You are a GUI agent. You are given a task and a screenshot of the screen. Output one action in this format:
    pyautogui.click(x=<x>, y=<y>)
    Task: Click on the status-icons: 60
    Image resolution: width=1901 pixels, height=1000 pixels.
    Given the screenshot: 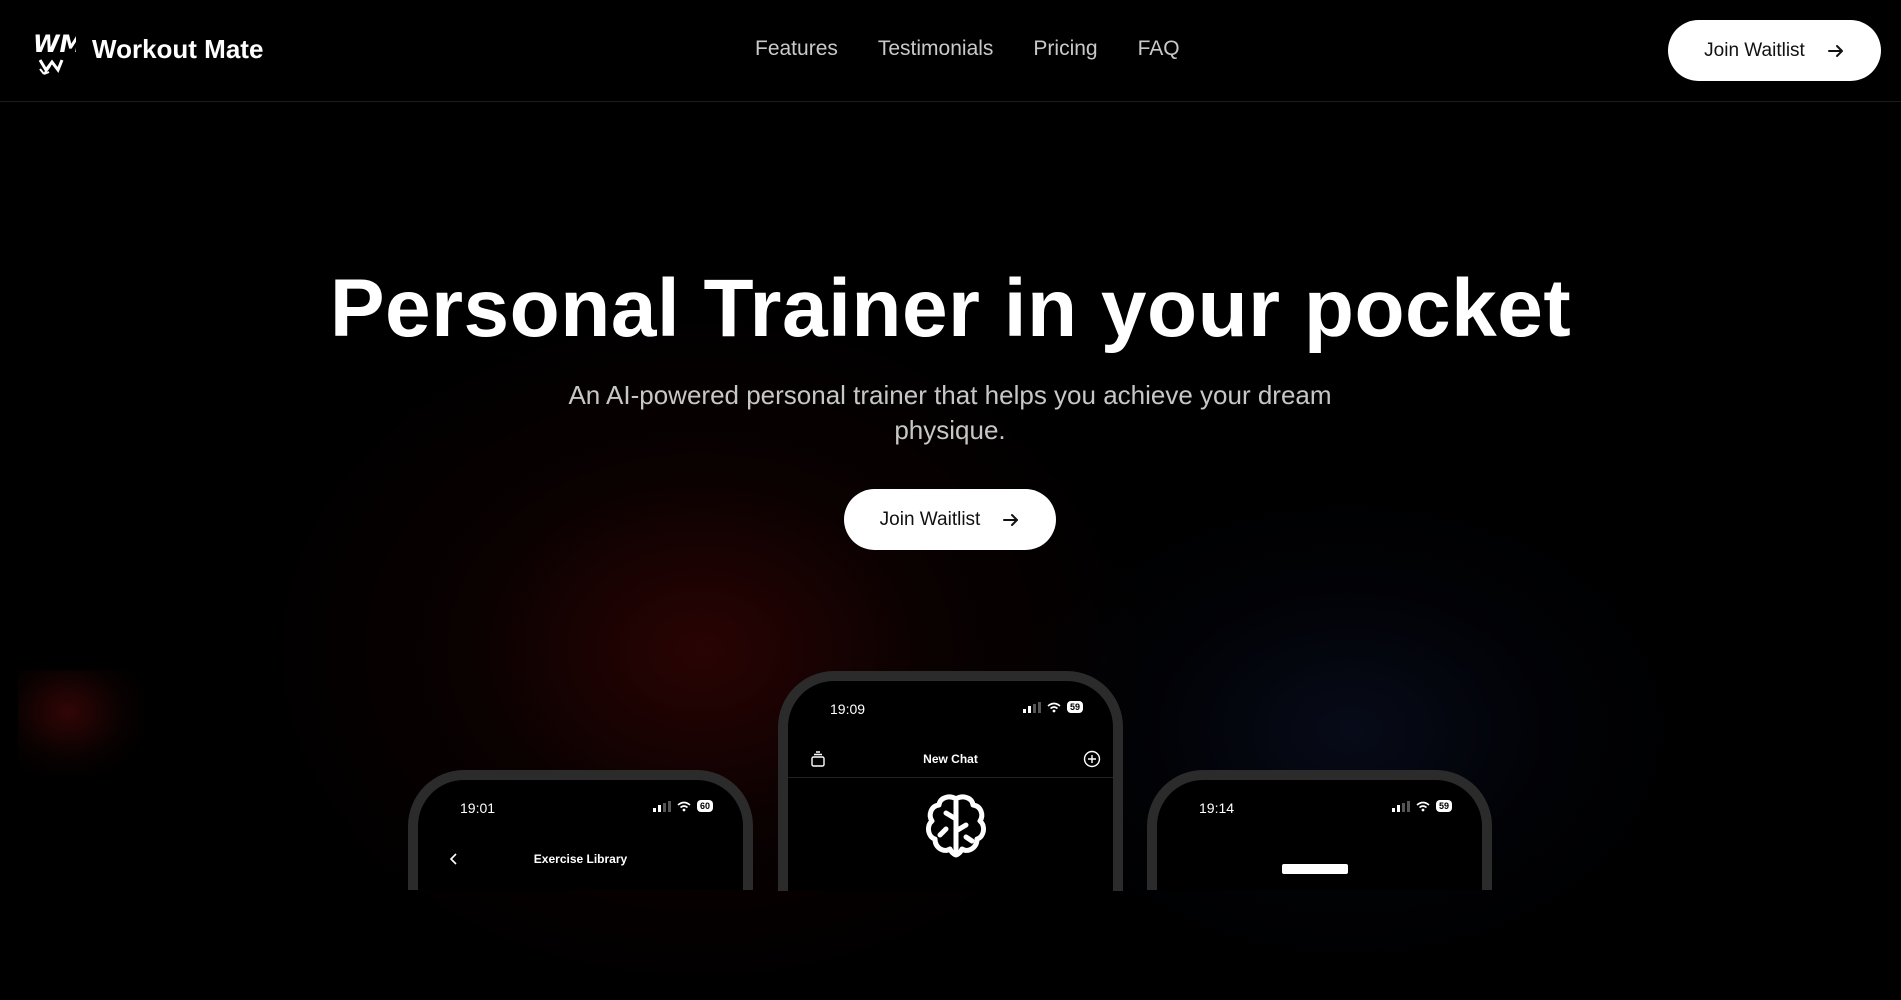 What is the action you would take?
    pyautogui.click(x=682, y=806)
    